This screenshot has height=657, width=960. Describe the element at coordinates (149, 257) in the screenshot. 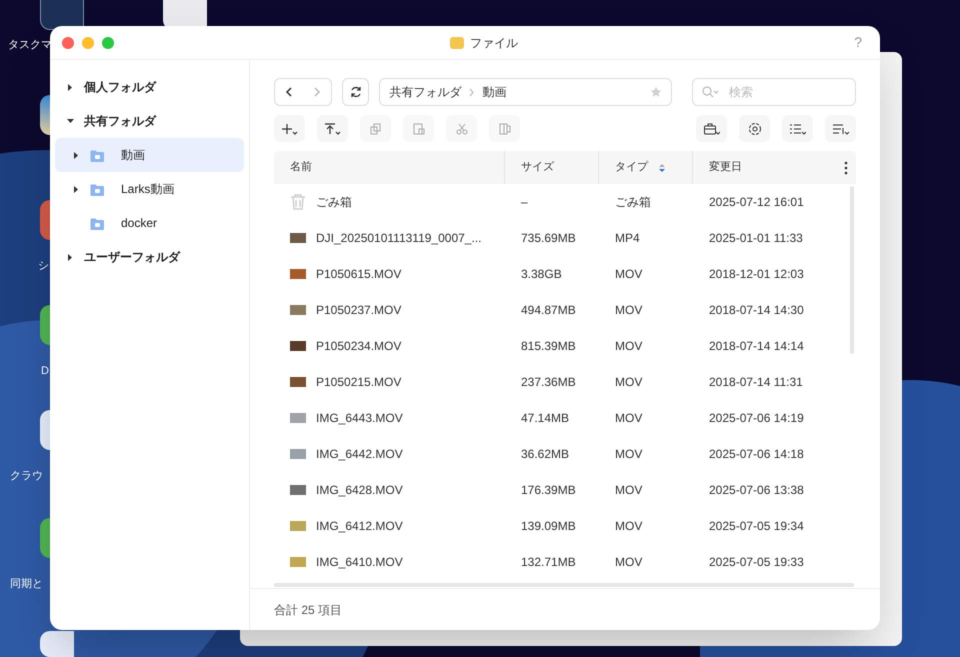

I see `sidebar-item: ユーザーフォルダ` at that location.